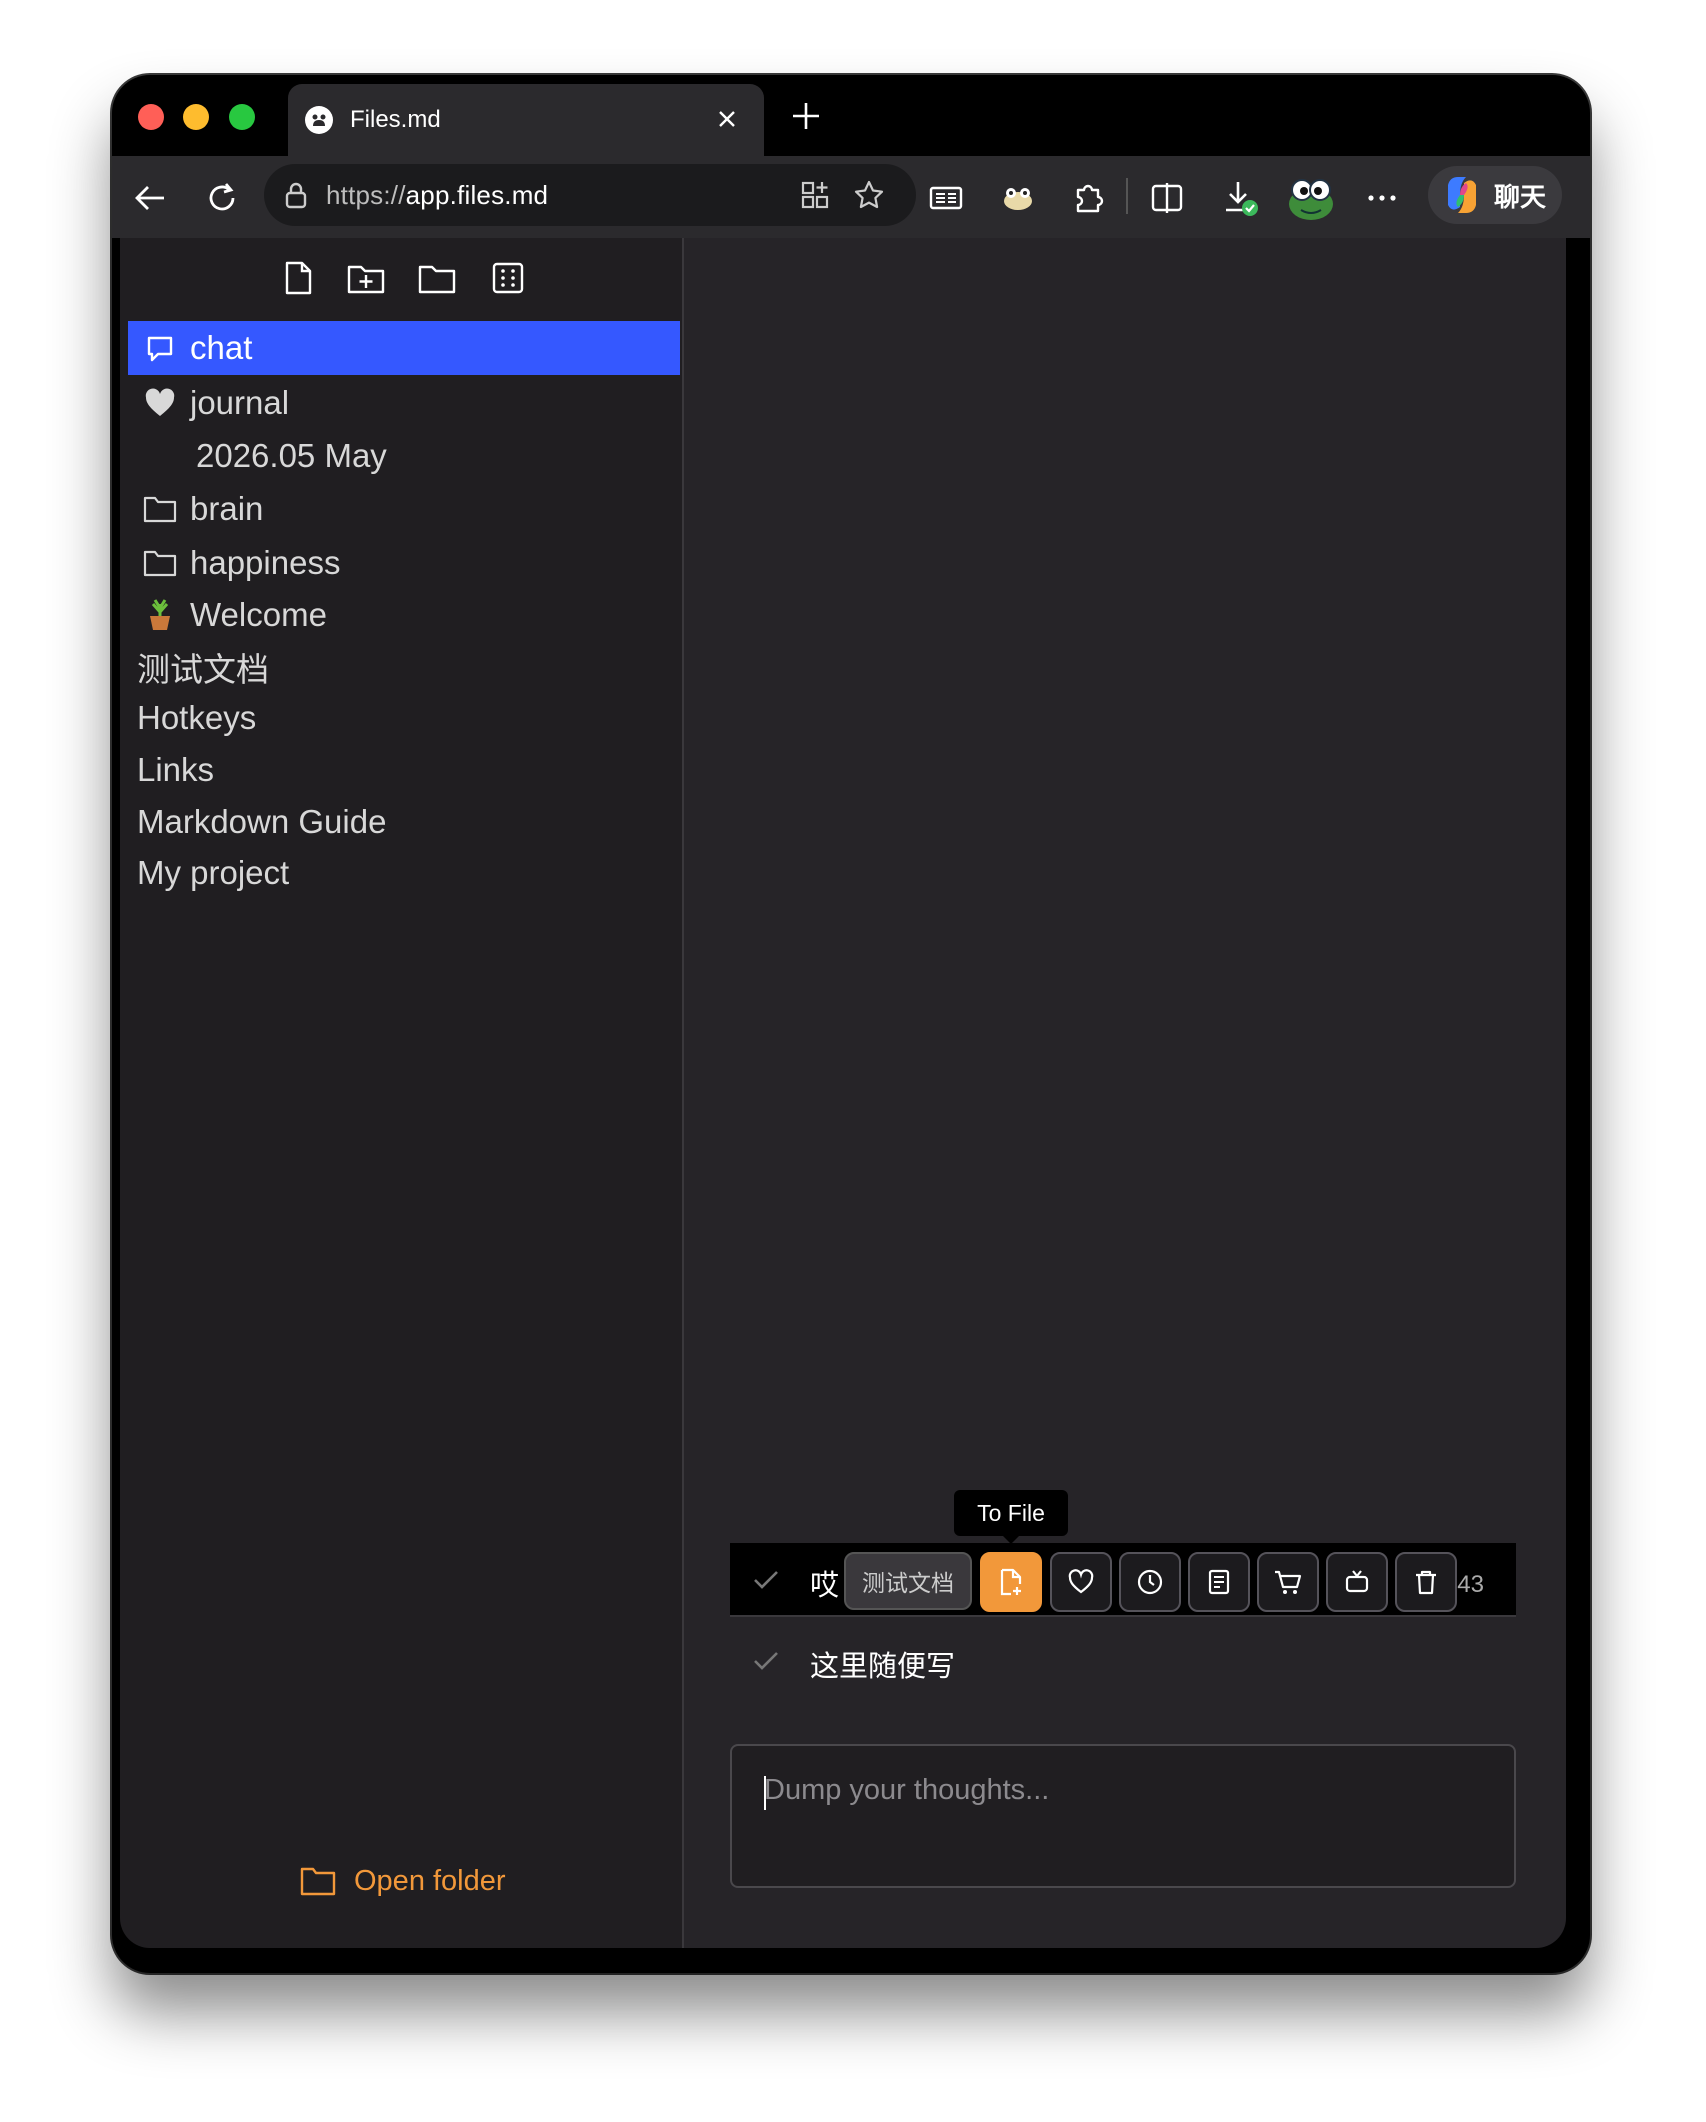 The height and width of the screenshot is (2122, 1706). Describe the element at coordinates (1123, 1660) in the screenshot. I see `chat-message: 这里随便写` at that location.